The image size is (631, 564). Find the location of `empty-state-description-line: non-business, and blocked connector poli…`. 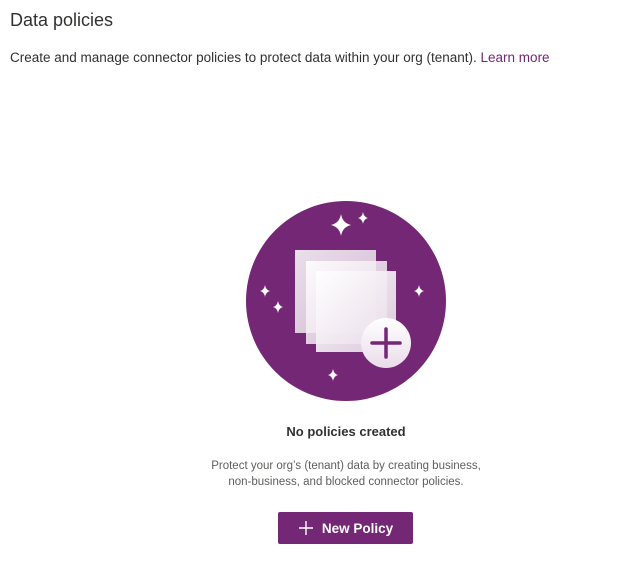

empty-state-description-line: non-business, and blocked connector poli… is located at coordinates (346, 482).